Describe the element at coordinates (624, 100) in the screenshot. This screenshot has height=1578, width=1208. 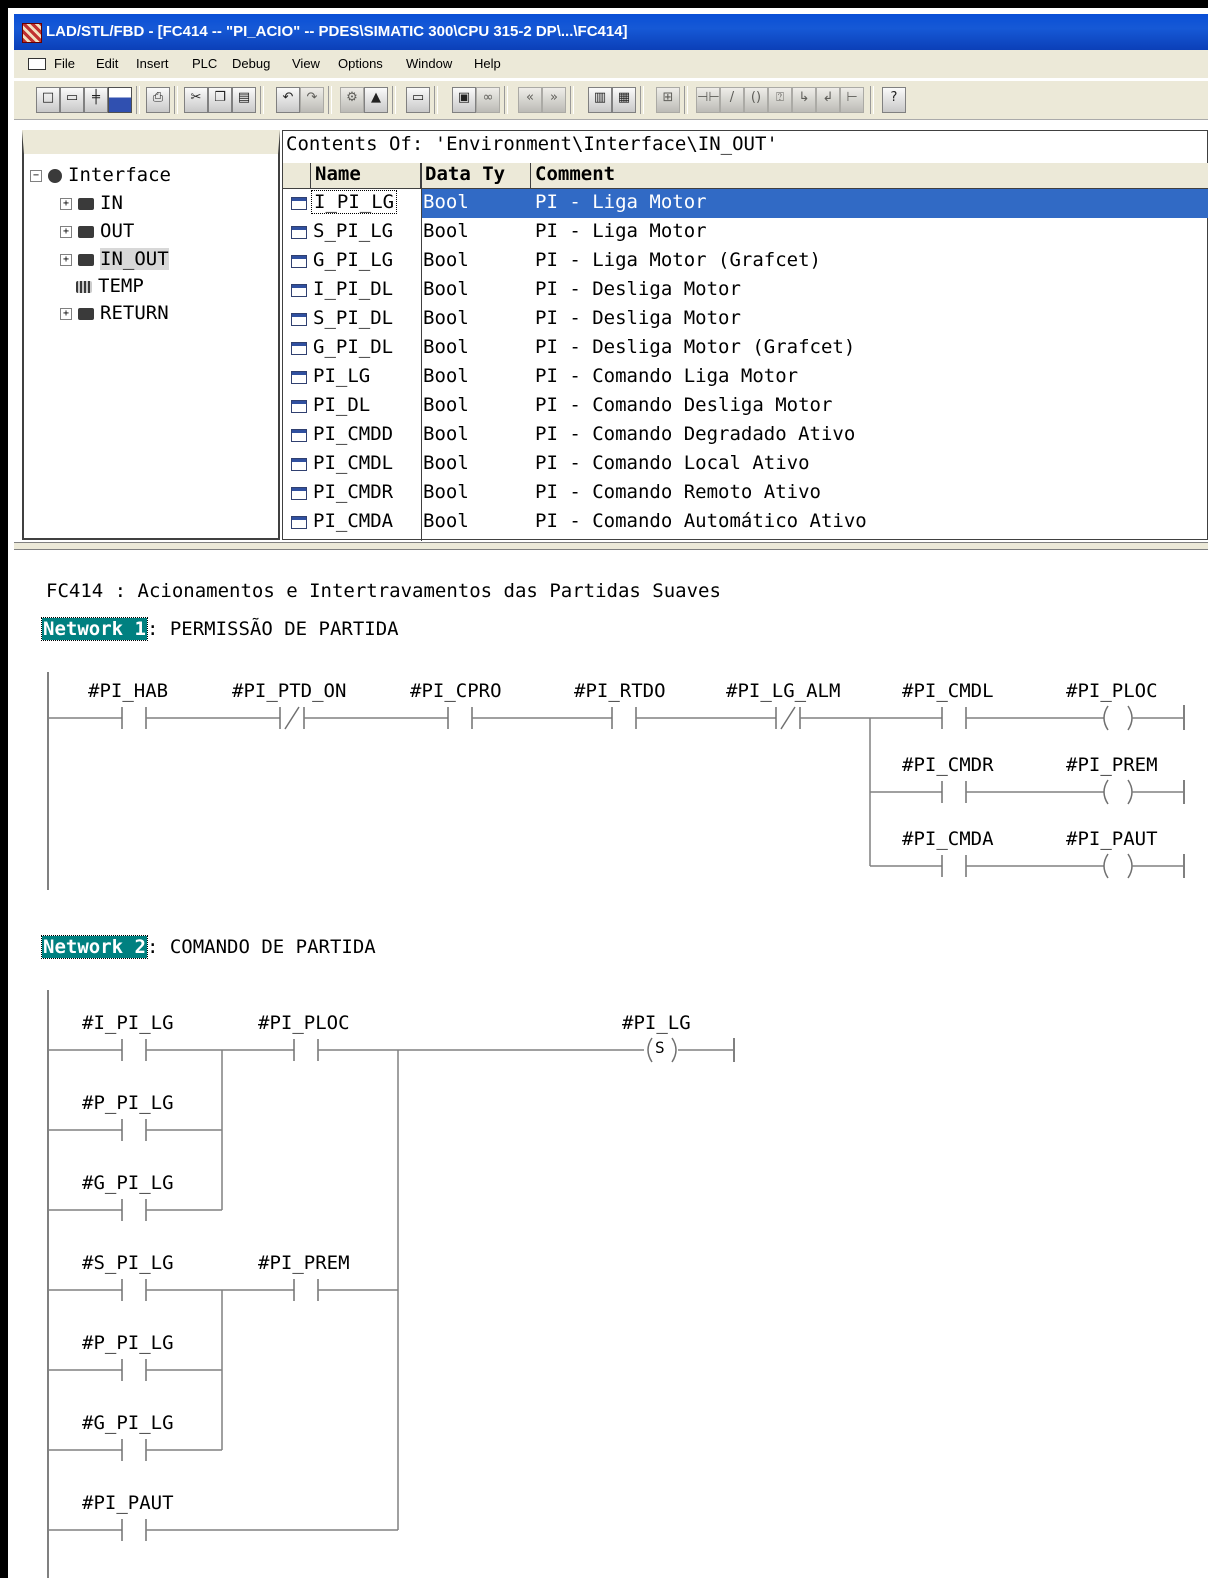
I see `details-icon: ▦` at that location.